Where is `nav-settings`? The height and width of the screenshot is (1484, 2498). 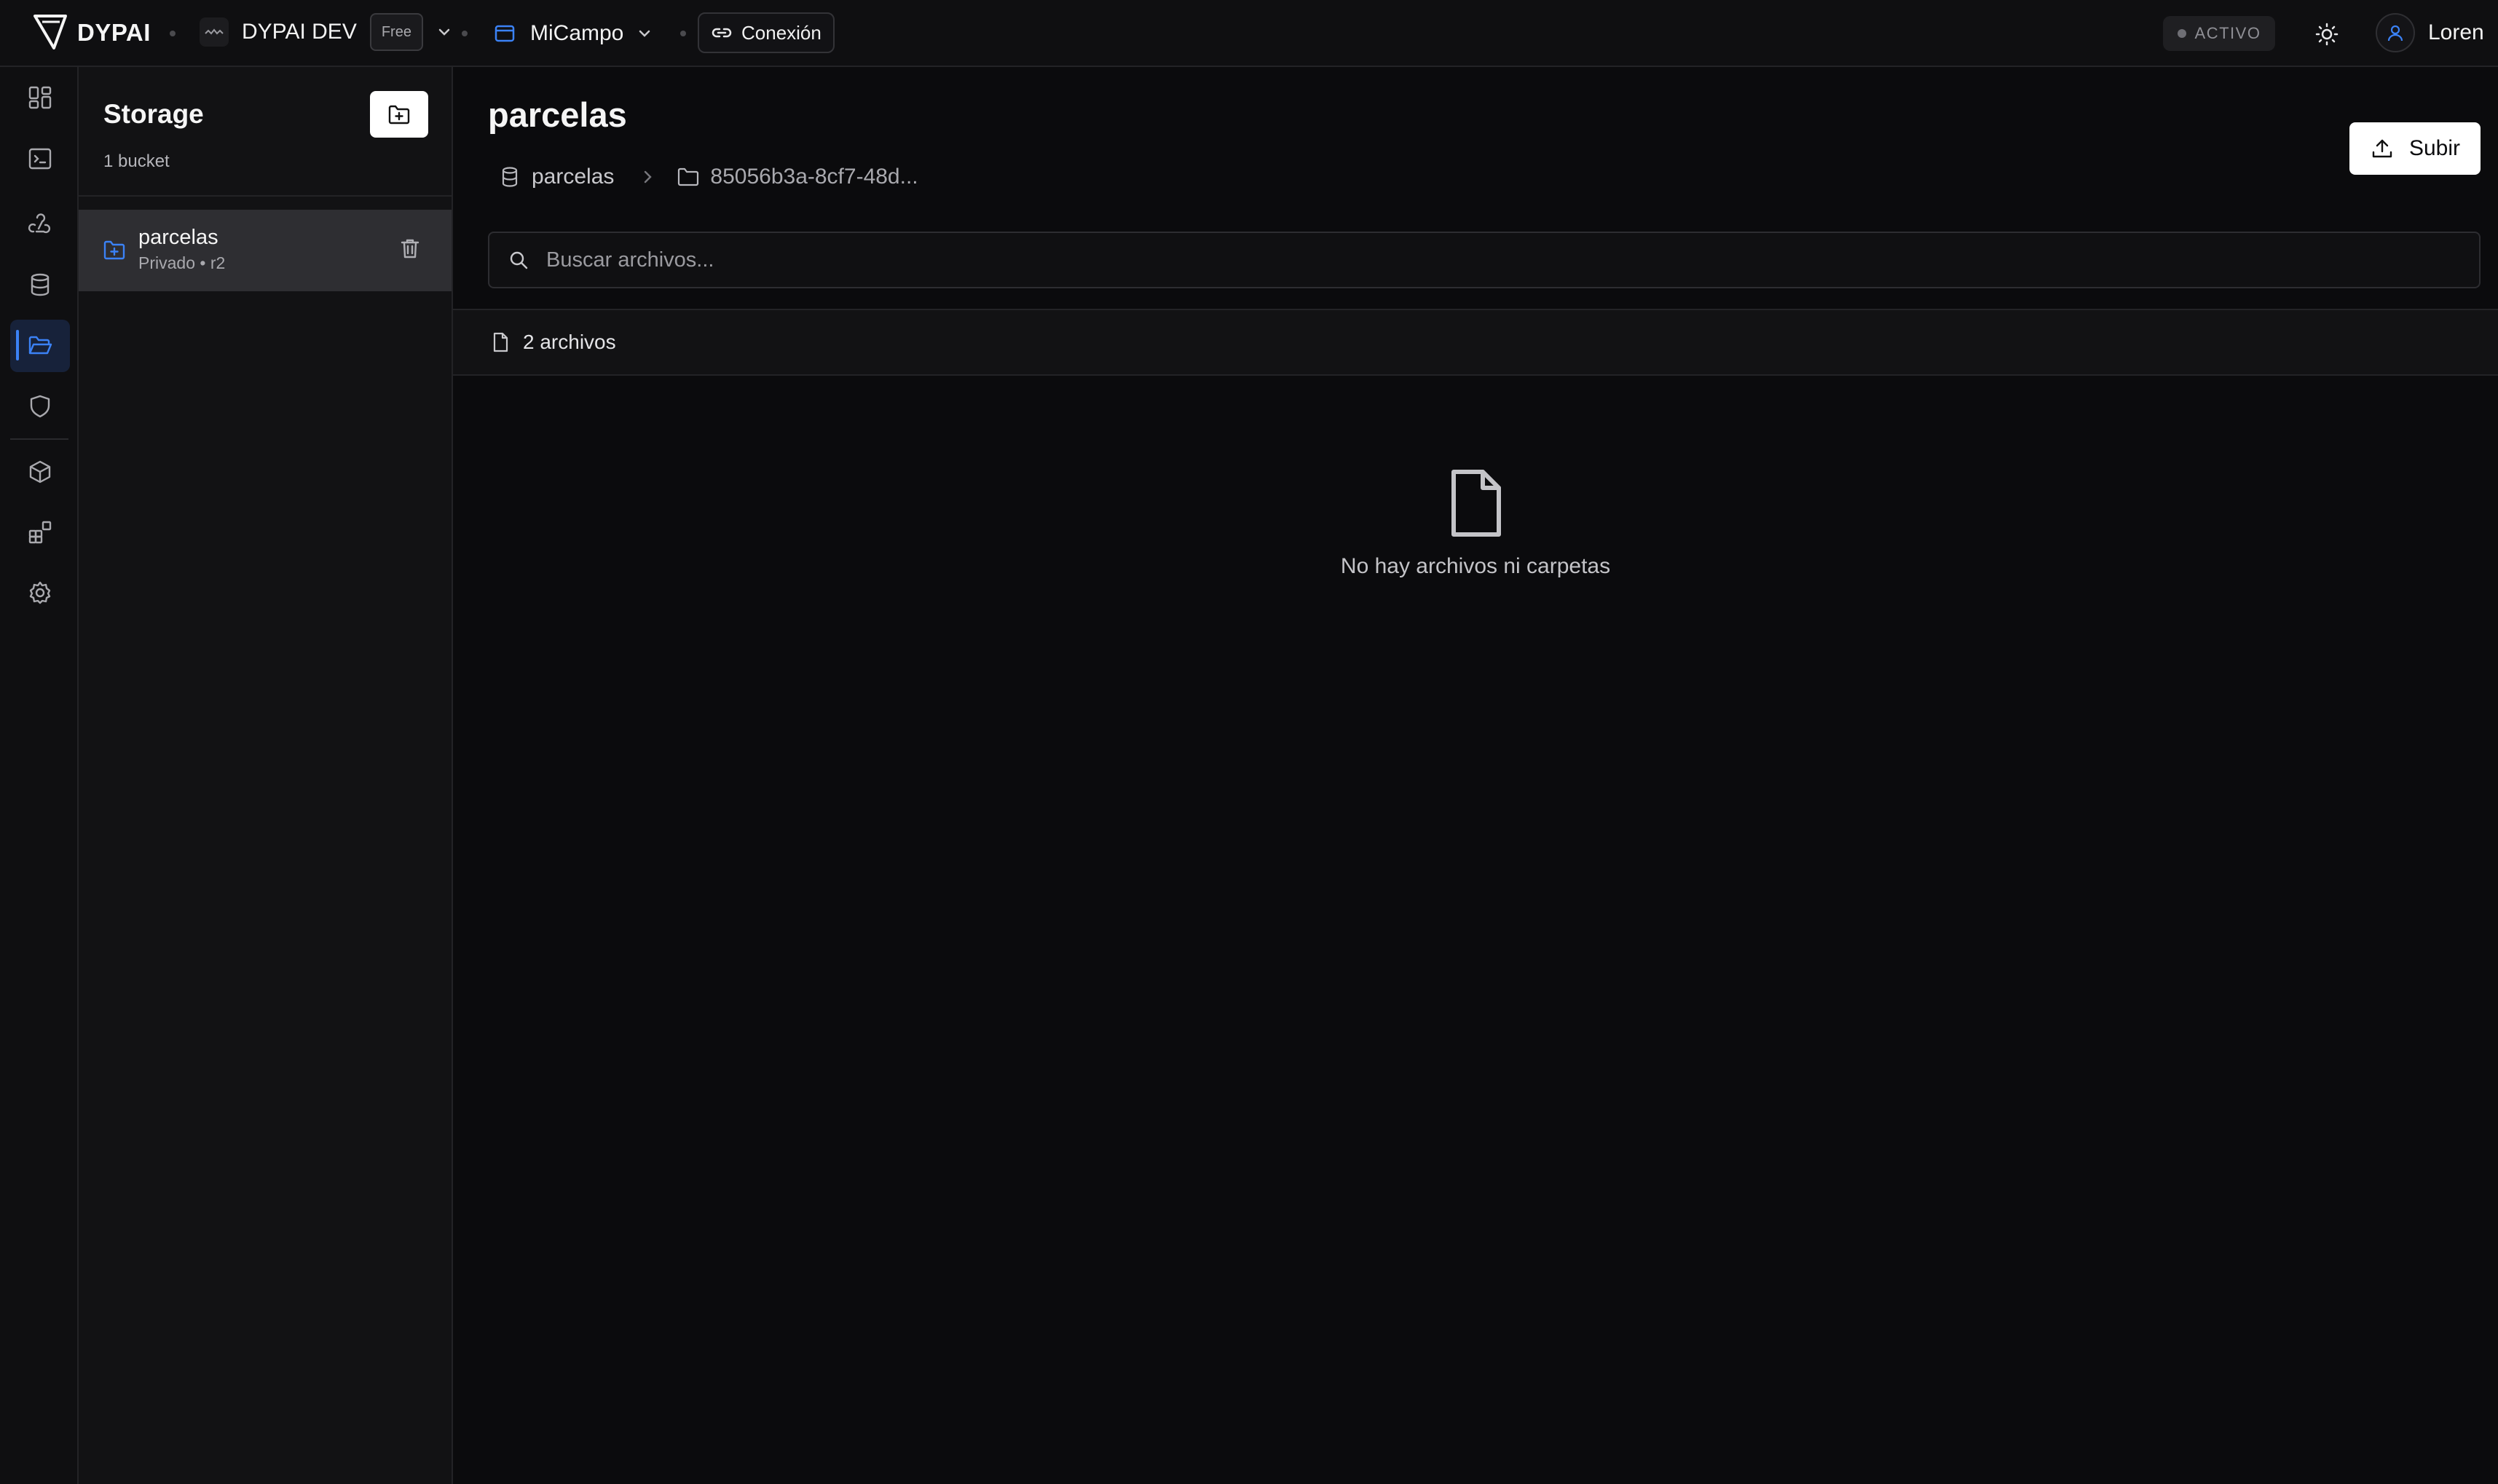
nav-settings is located at coordinates (40, 593).